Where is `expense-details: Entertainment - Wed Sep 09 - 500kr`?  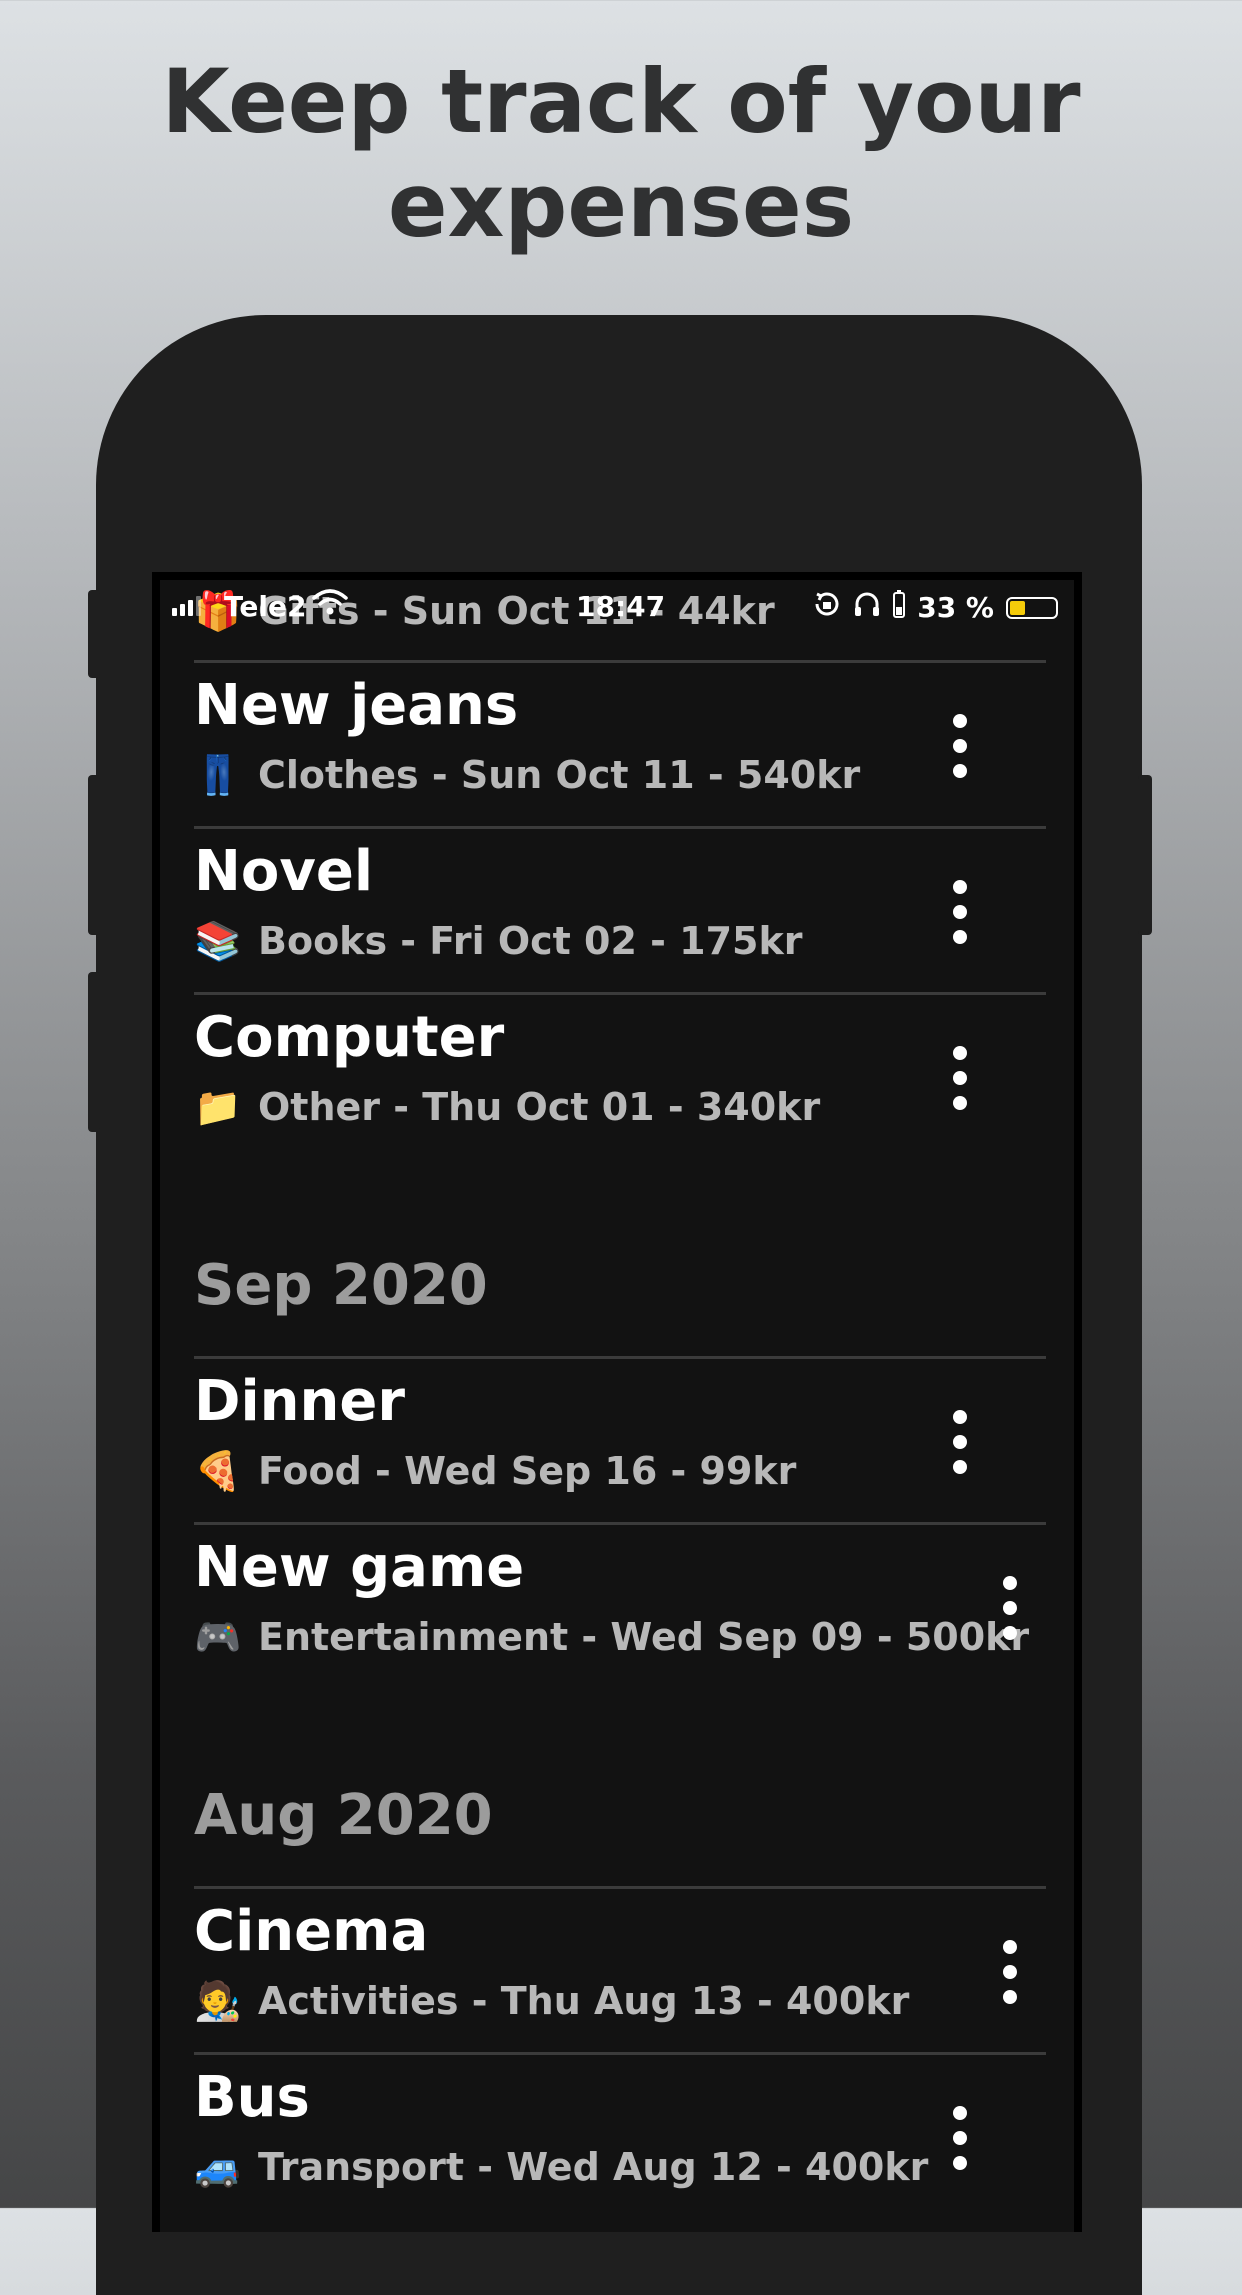 expense-details: Entertainment - Wed Sep 09 - 500kr is located at coordinates (644, 1637).